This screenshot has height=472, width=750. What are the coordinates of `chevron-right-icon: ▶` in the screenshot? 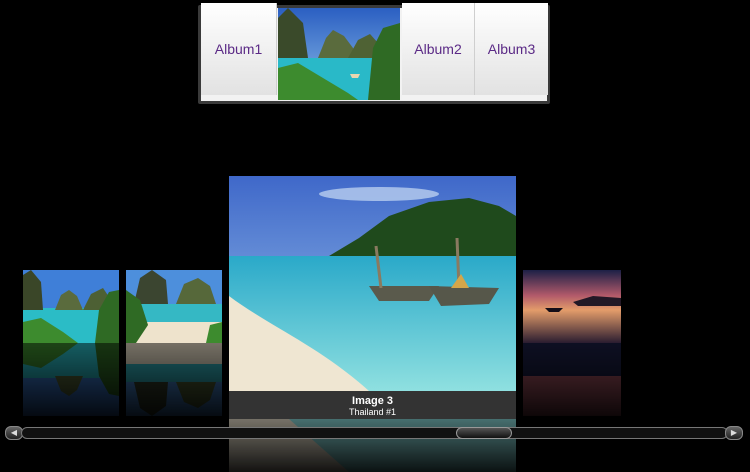 It's located at (734, 433).